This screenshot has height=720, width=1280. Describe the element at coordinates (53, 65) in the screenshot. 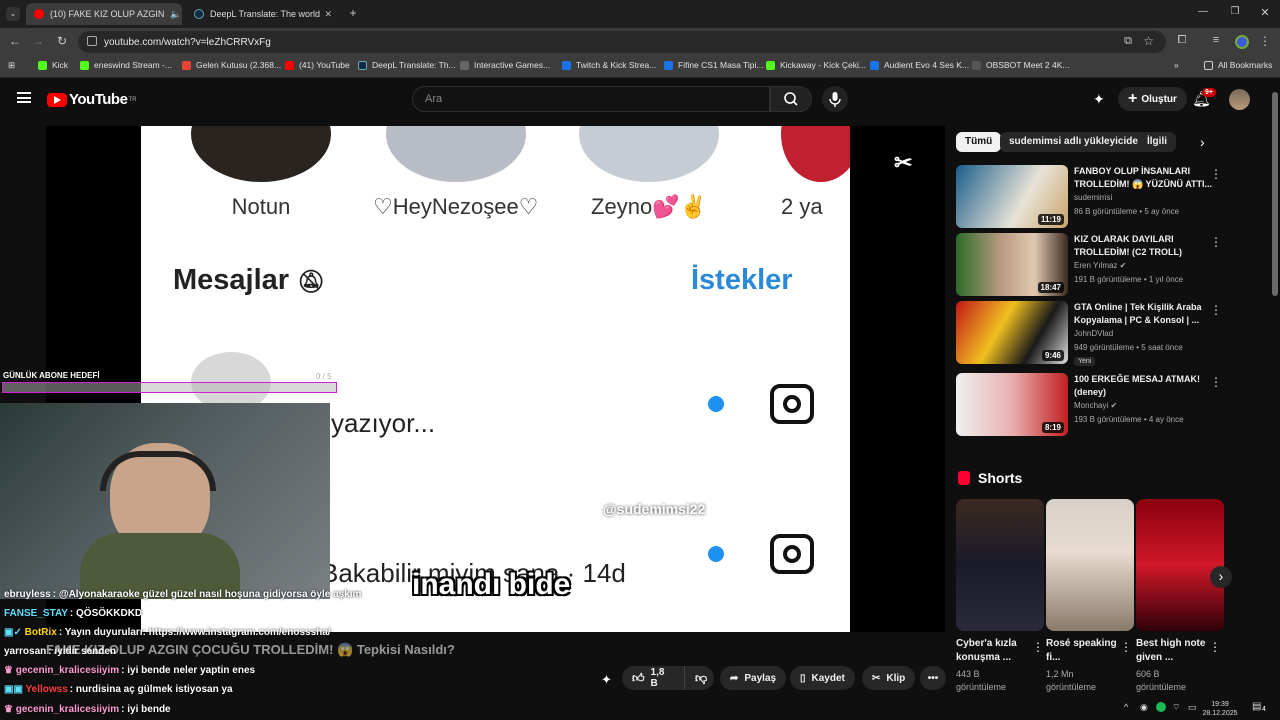

I see `bookmark-kick: Kick` at that location.